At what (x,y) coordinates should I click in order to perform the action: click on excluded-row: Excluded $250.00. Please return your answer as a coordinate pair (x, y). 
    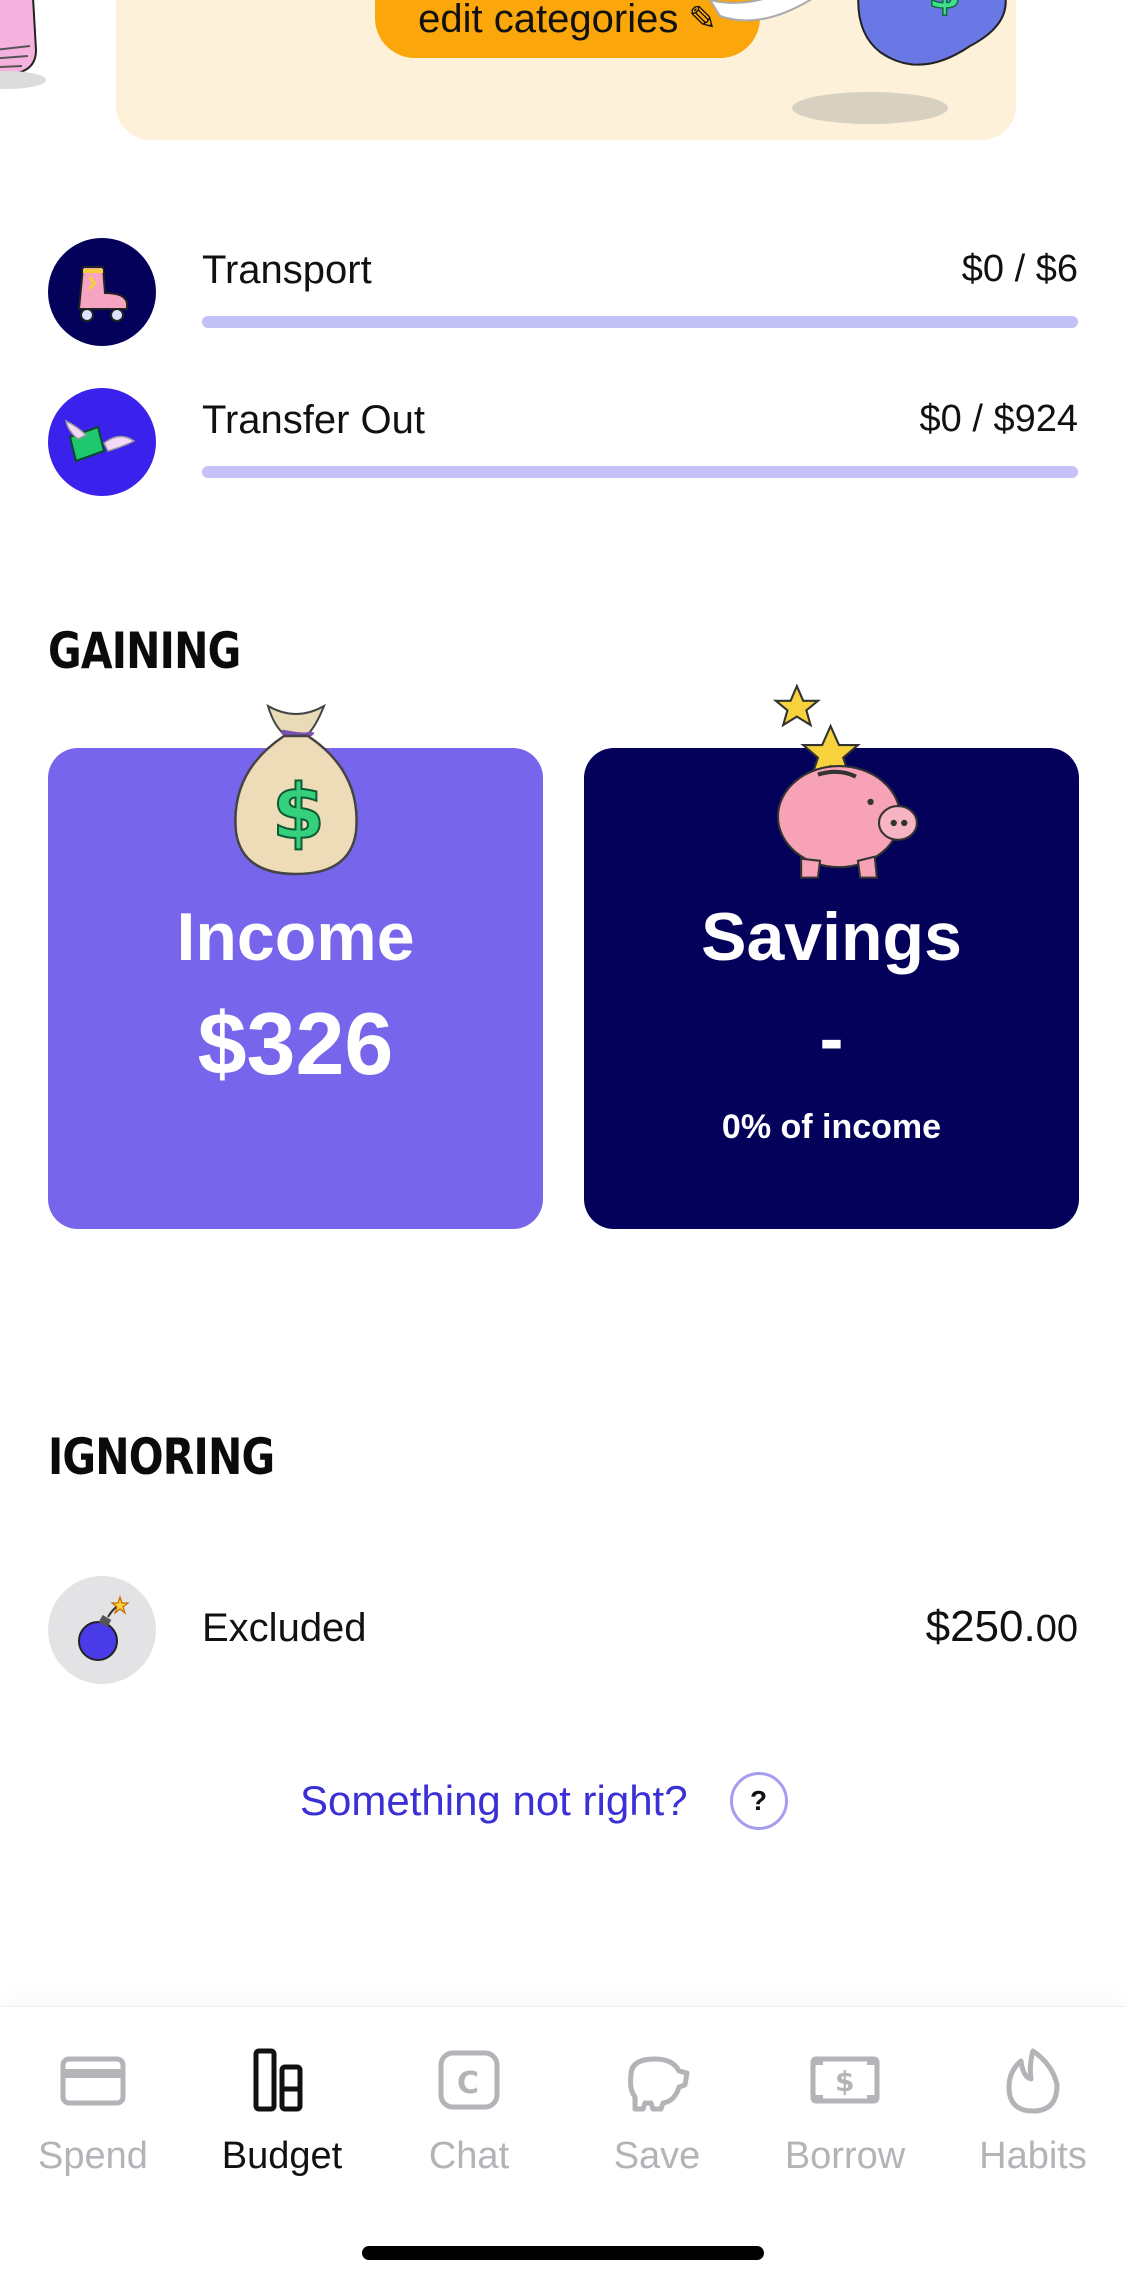
    Looking at the image, I should click on (563, 1631).